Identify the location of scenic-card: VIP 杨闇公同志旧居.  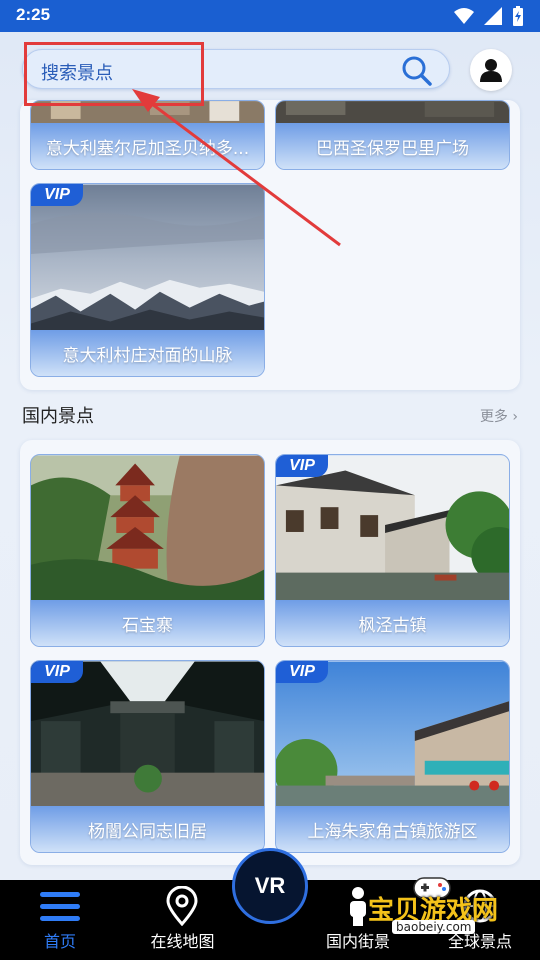
(147, 756).